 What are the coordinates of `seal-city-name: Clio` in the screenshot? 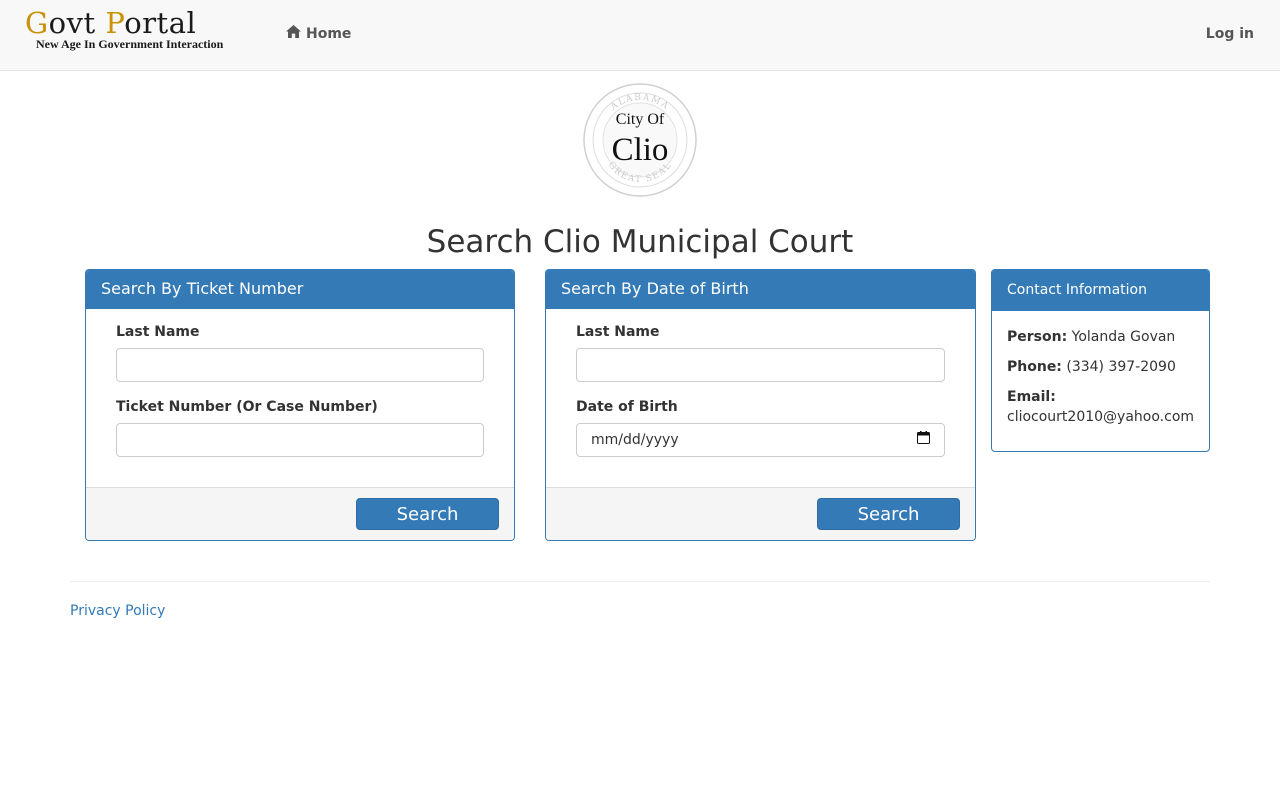 It's located at (640, 150).